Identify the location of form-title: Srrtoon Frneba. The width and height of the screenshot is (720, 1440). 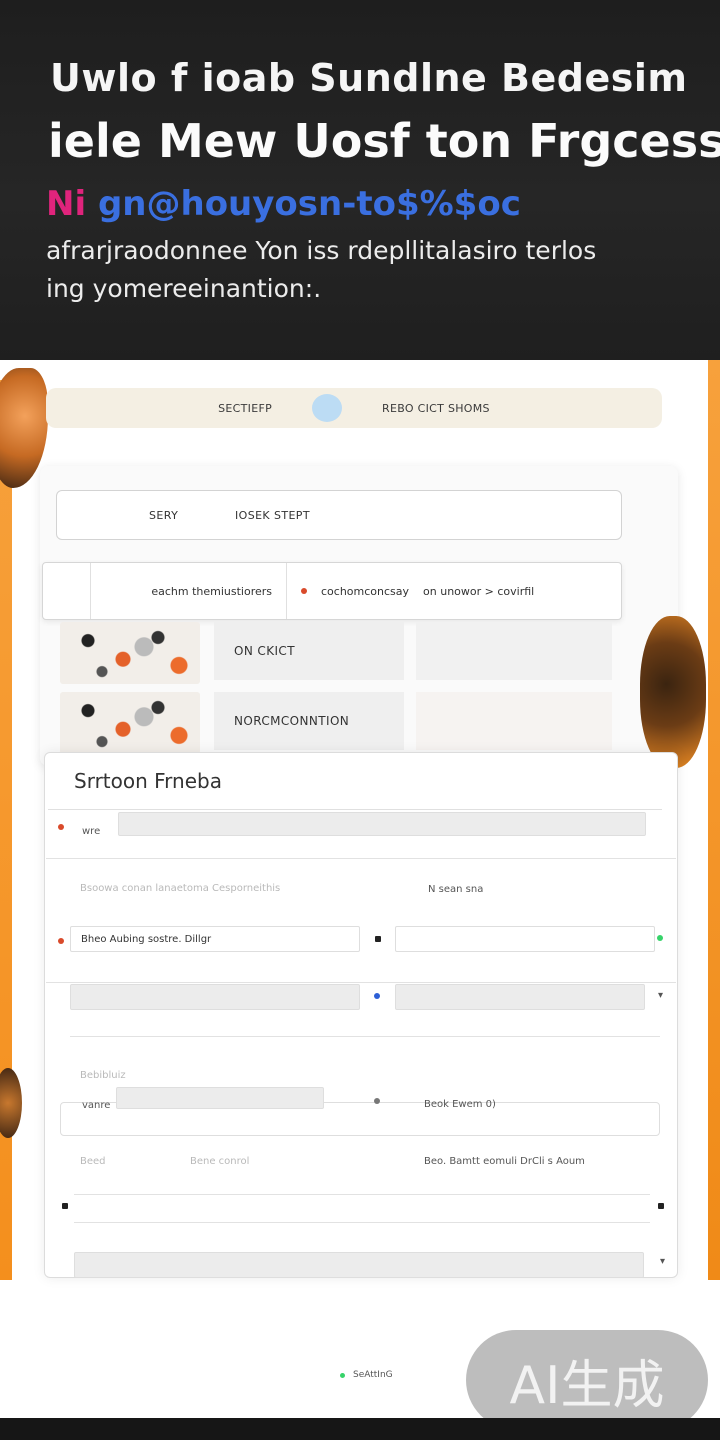
(148, 780).